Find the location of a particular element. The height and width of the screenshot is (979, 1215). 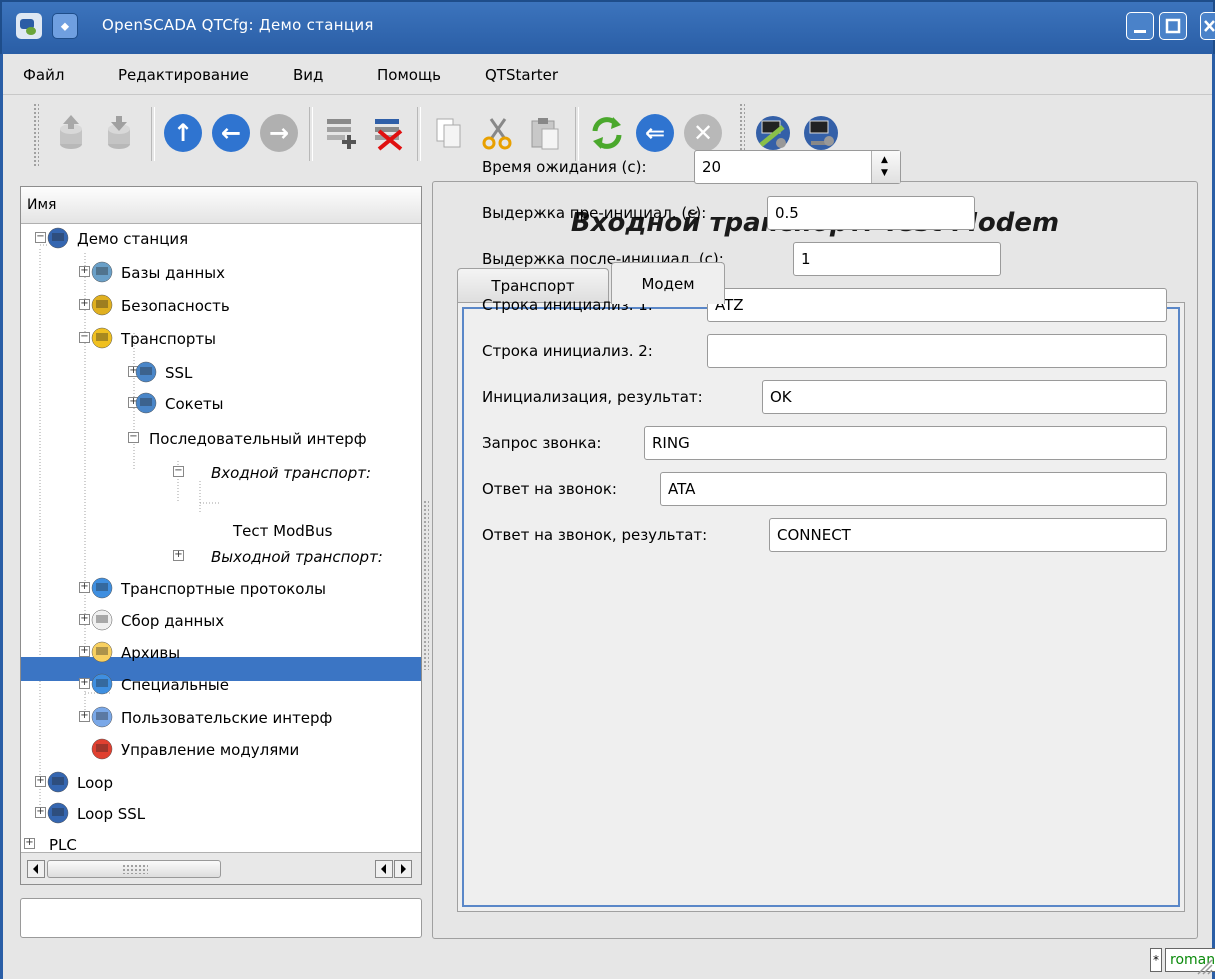

delete-item-button is located at coordinates (389, 133).